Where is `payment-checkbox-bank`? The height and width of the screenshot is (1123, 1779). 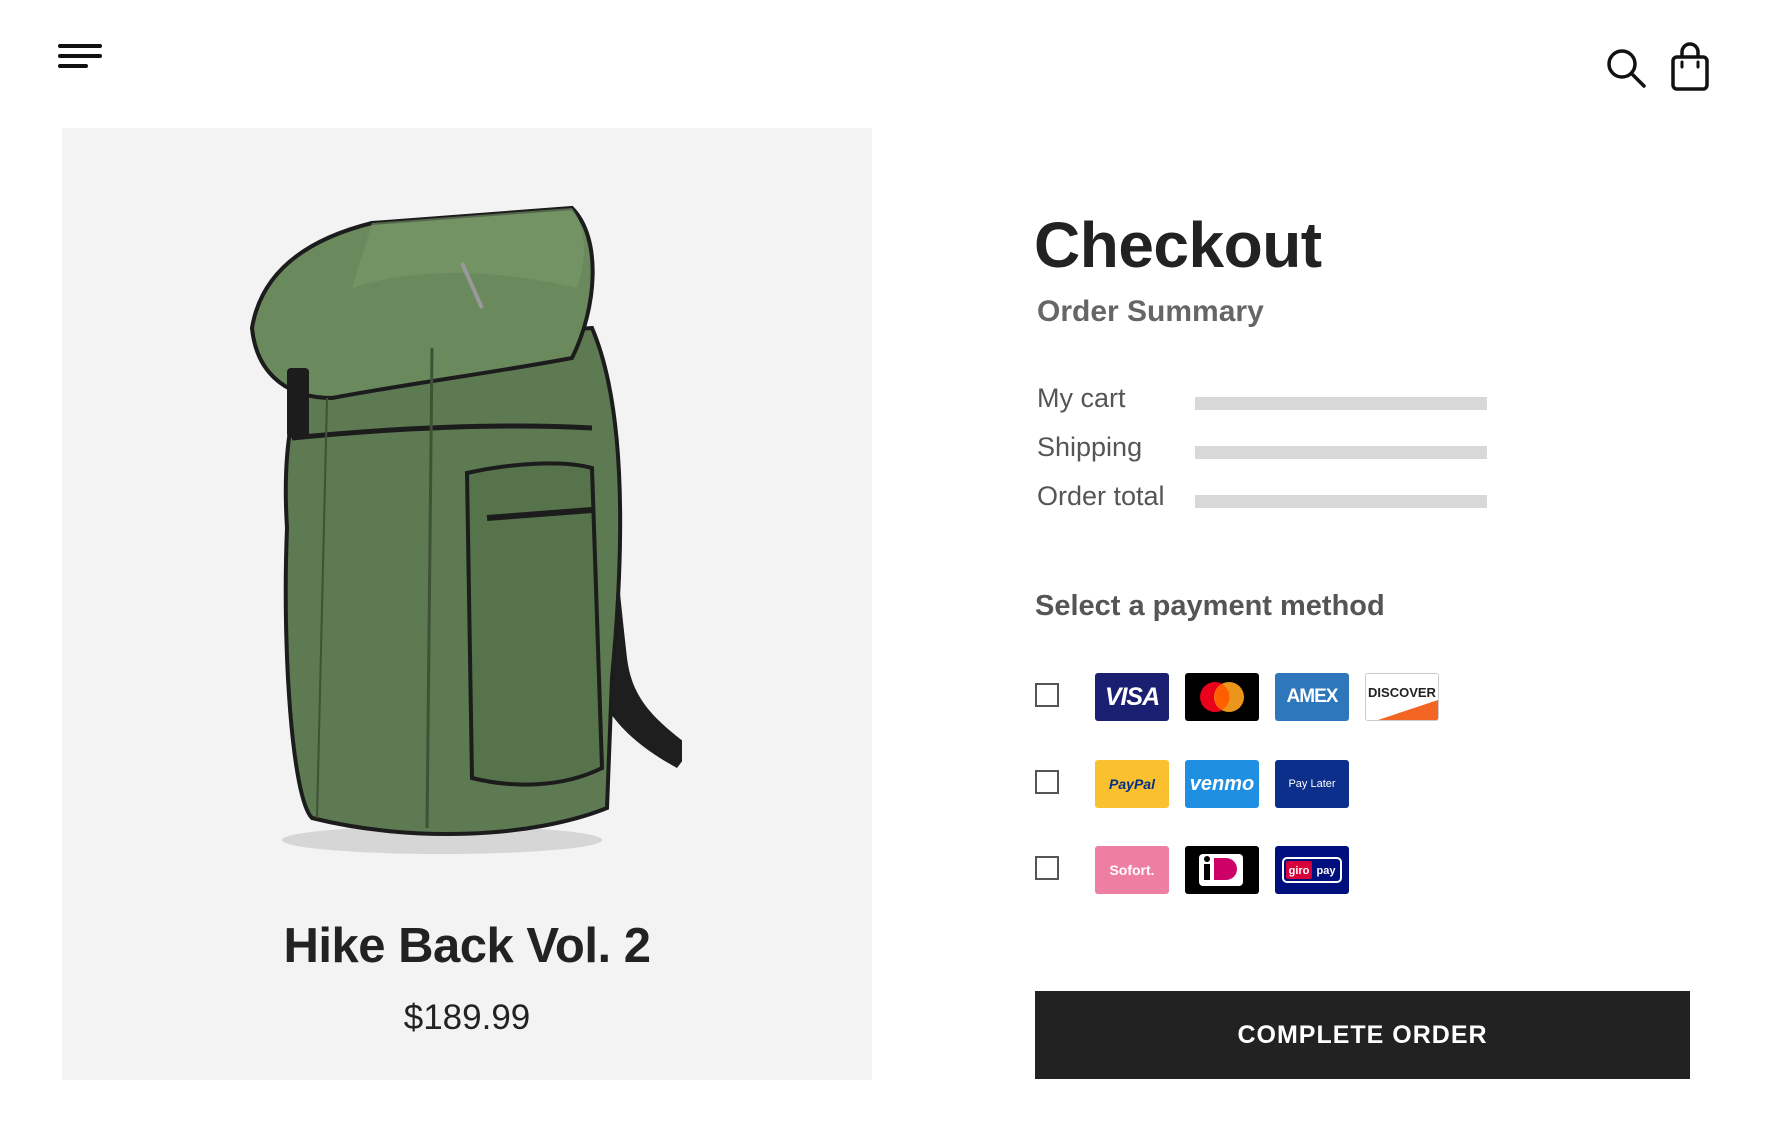
payment-checkbox-bank is located at coordinates (1047, 868).